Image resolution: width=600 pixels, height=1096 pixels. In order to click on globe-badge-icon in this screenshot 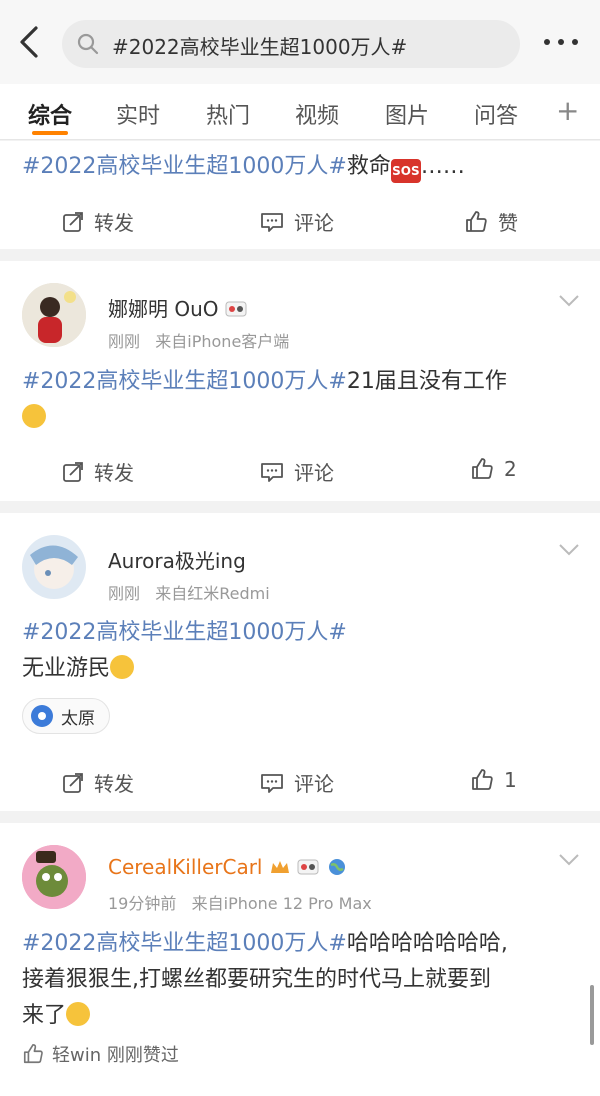, I will do `click(336, 867)`.